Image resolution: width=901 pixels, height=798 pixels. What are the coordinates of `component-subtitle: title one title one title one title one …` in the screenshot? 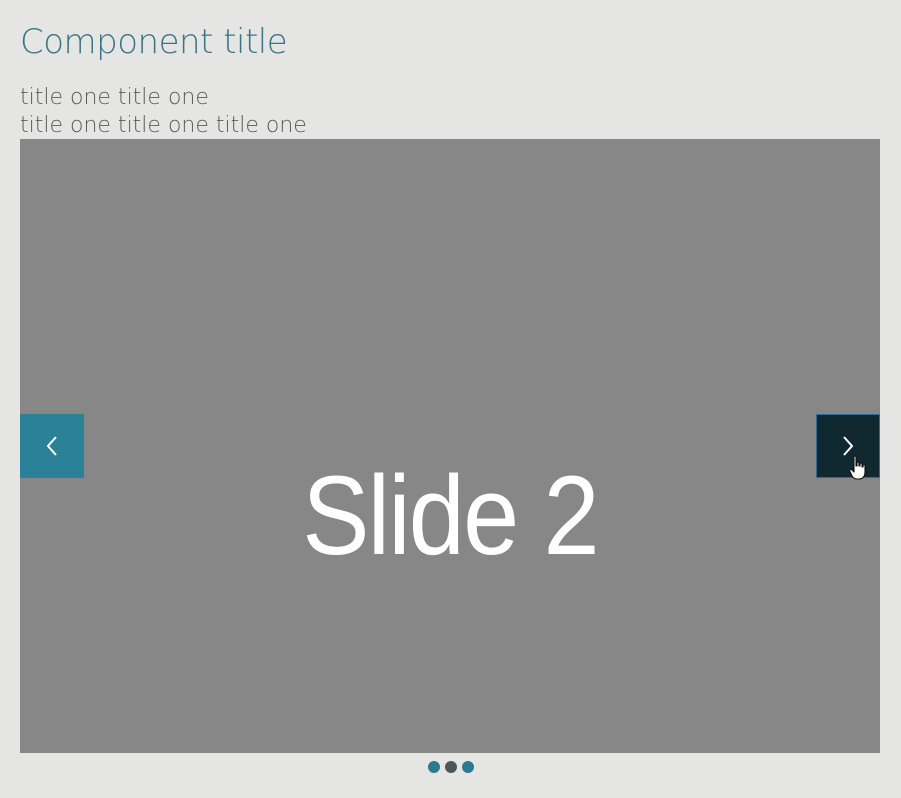 It's located at (163, 112).